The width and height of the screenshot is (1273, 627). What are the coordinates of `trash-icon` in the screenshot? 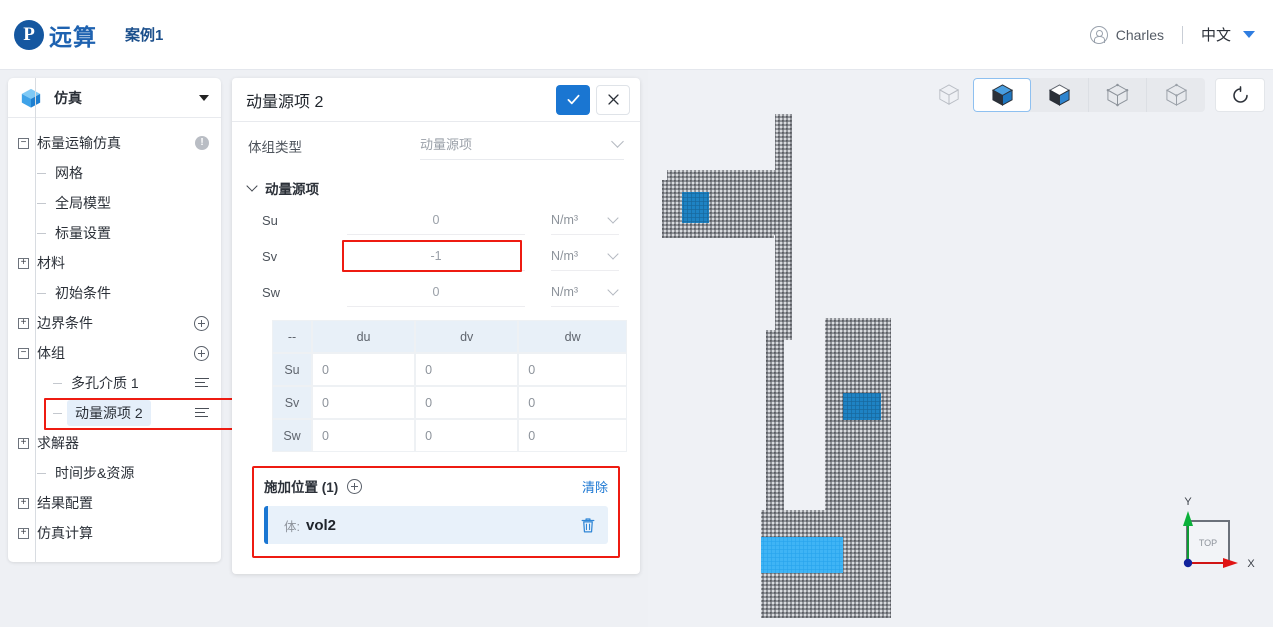 It's located at (588, 525).